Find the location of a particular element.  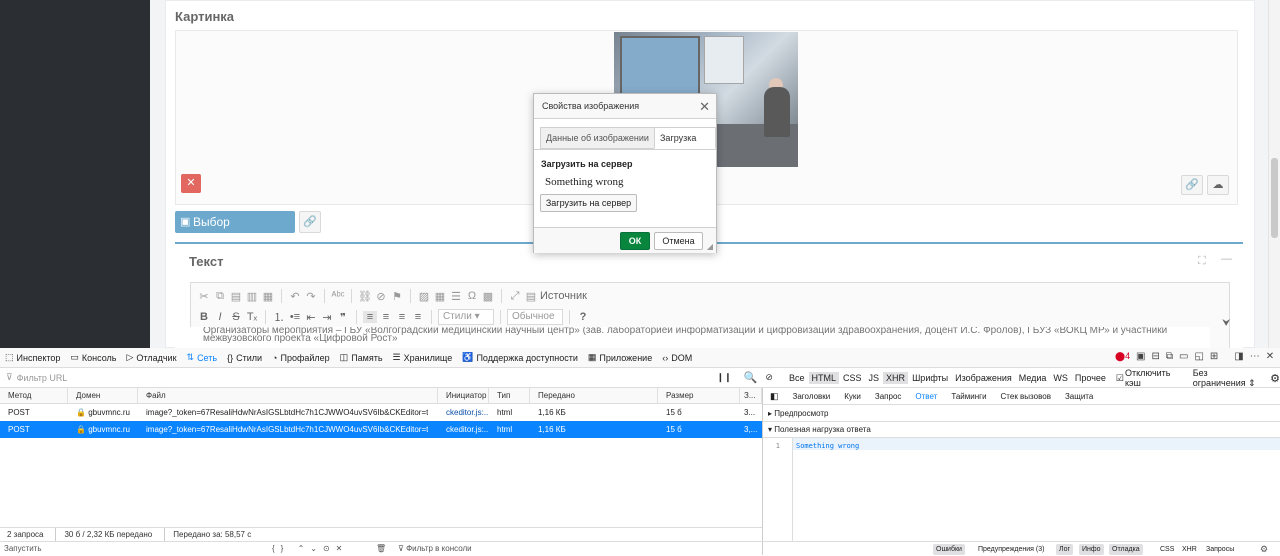

storage-icon: ☰ is located at coordinates (396, 357).